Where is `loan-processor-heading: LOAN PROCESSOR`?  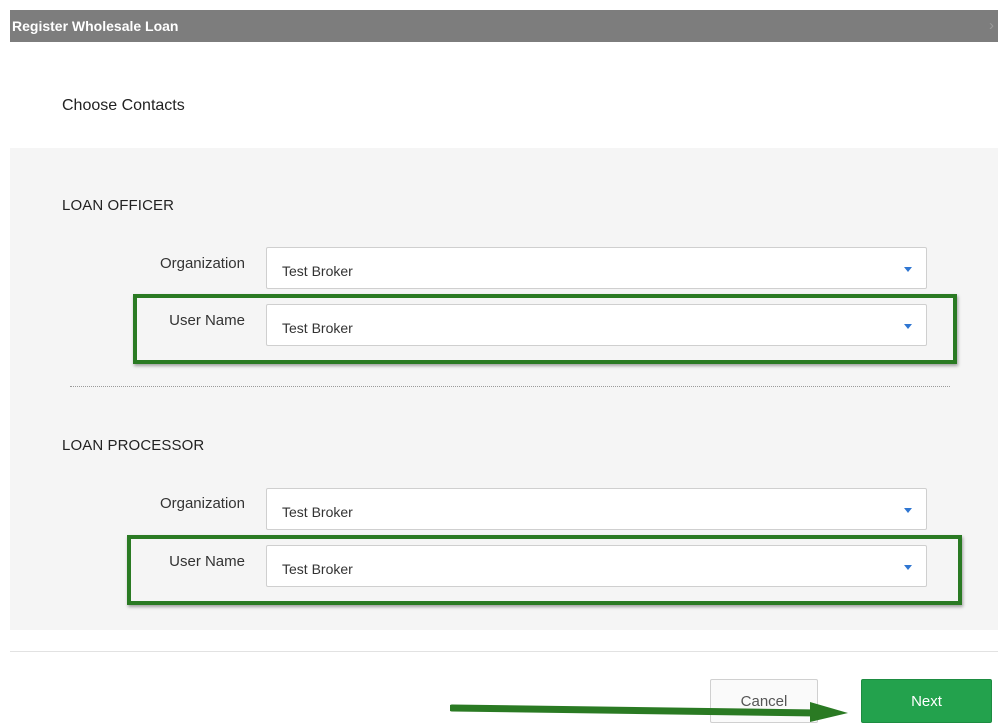
loan-processor-heading: LOAN PROCESSOR is located at coordinates (133, 445).